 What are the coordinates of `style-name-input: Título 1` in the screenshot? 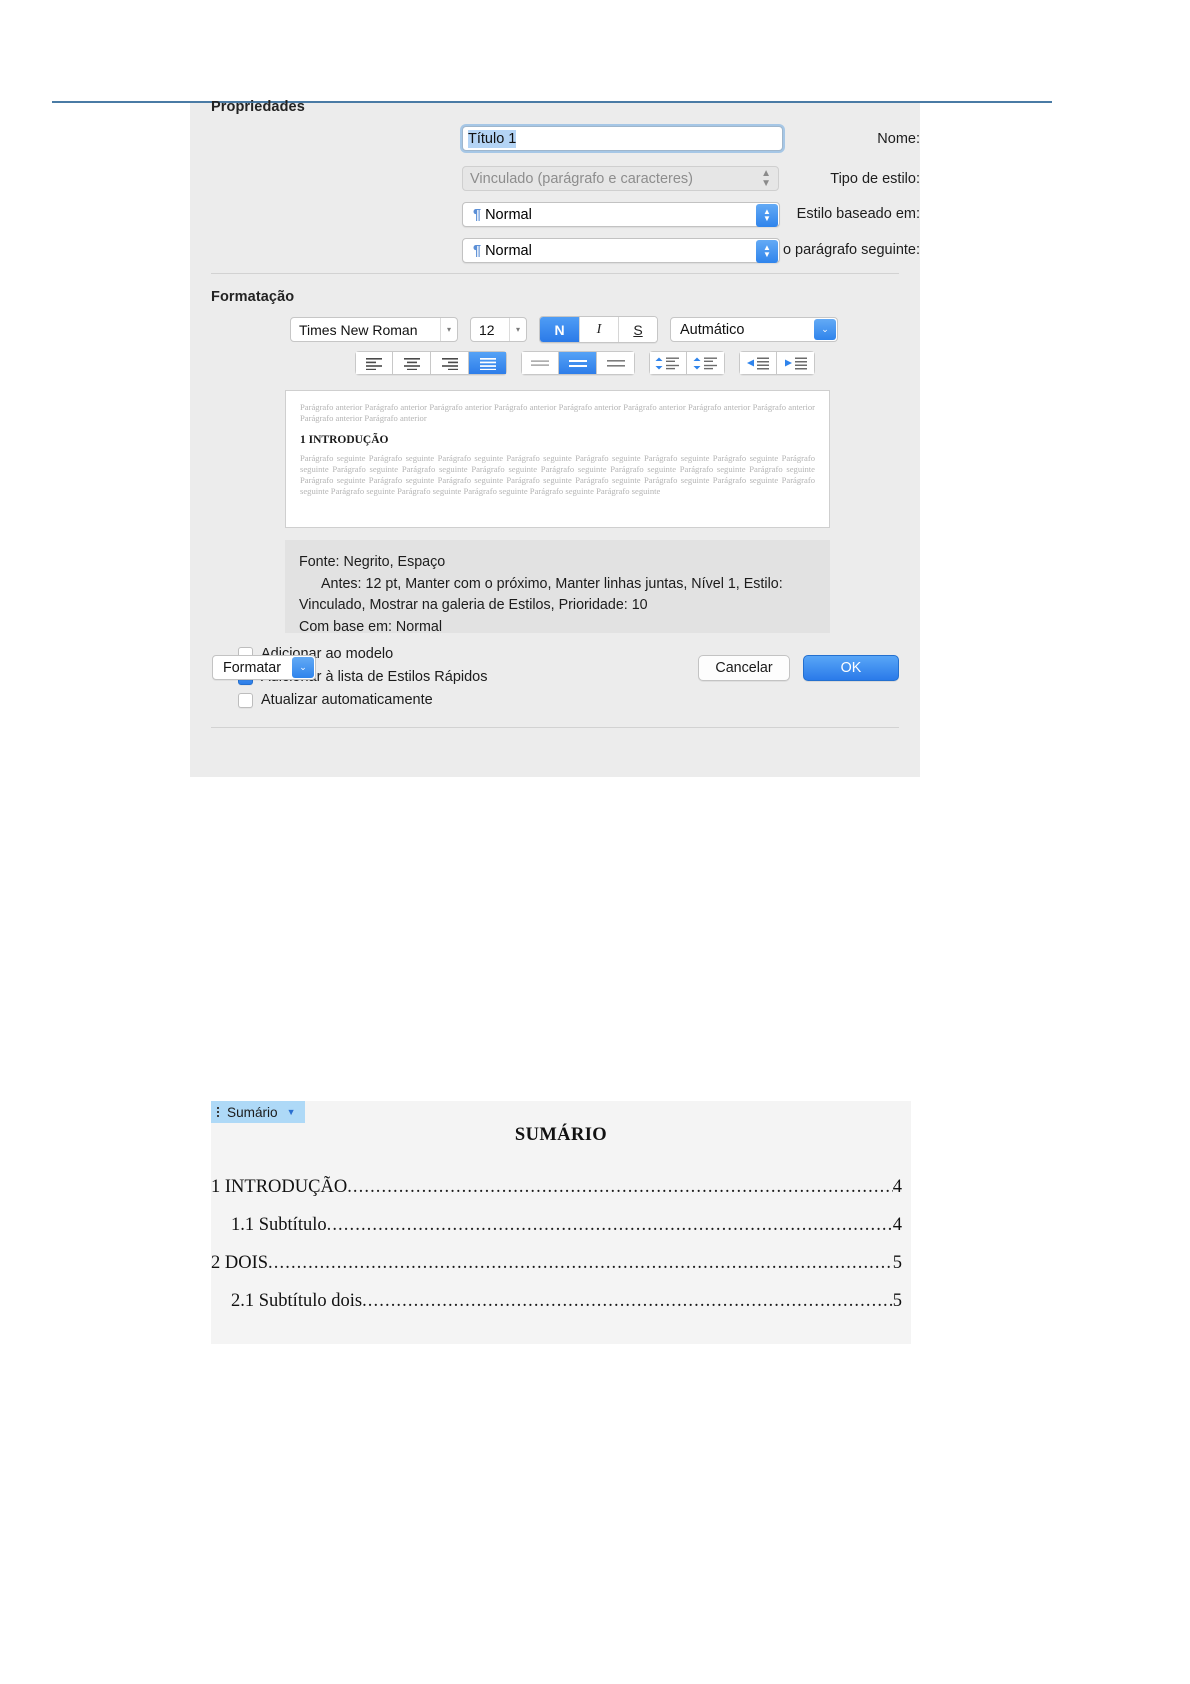 It's located at (622, 138).